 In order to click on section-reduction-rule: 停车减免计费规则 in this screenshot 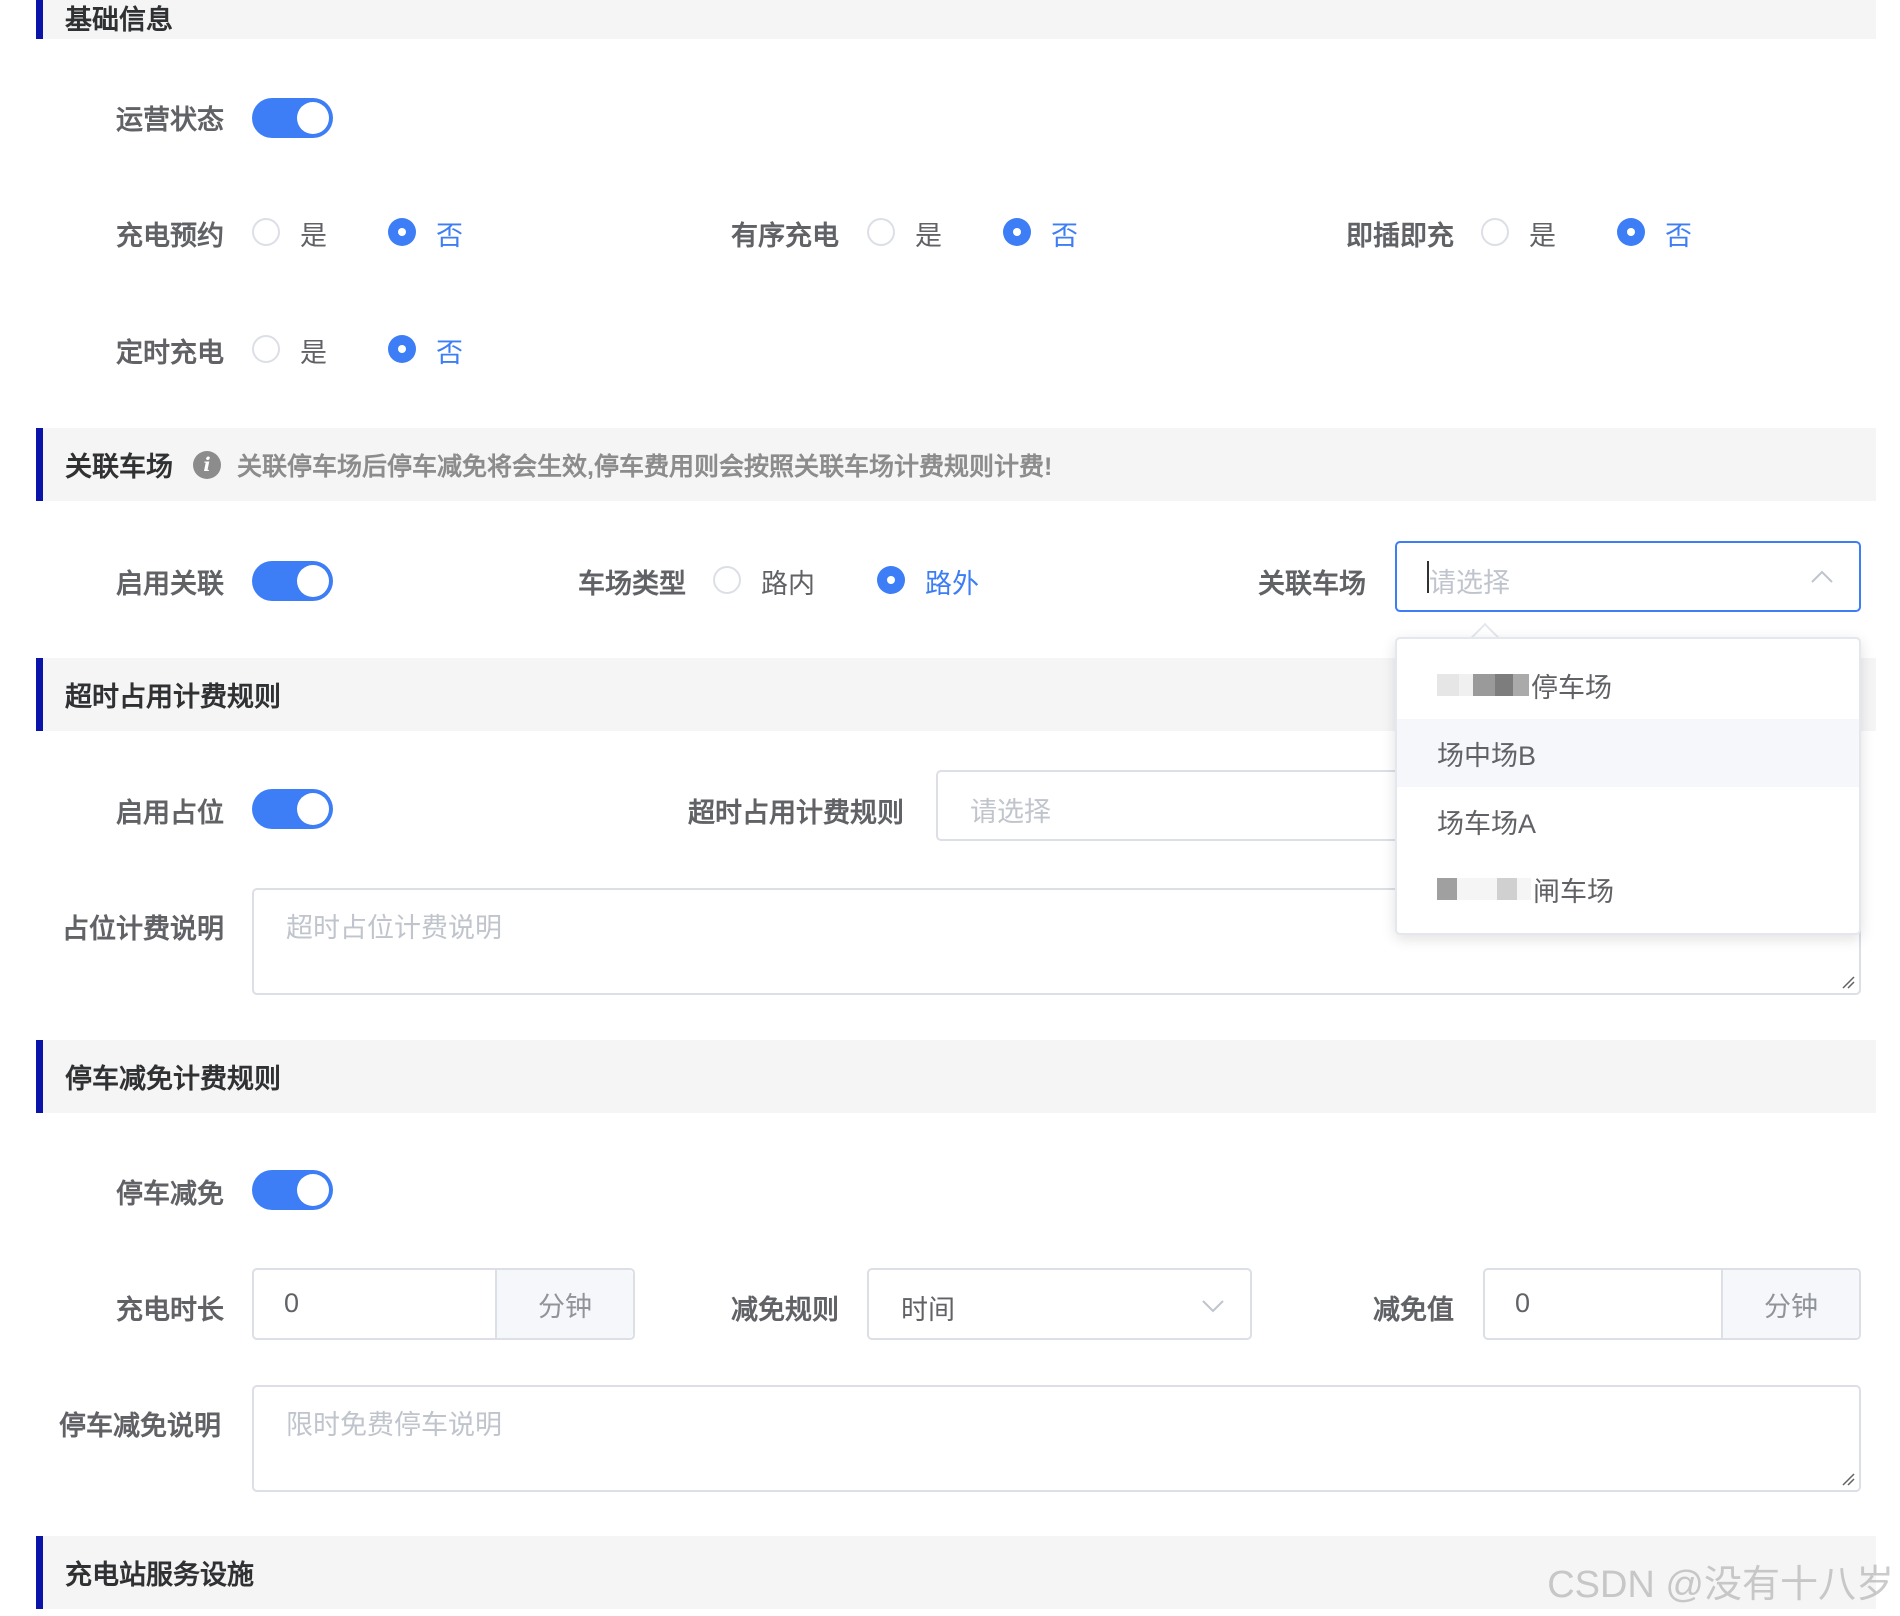, I will do `click(956, 1076)`.